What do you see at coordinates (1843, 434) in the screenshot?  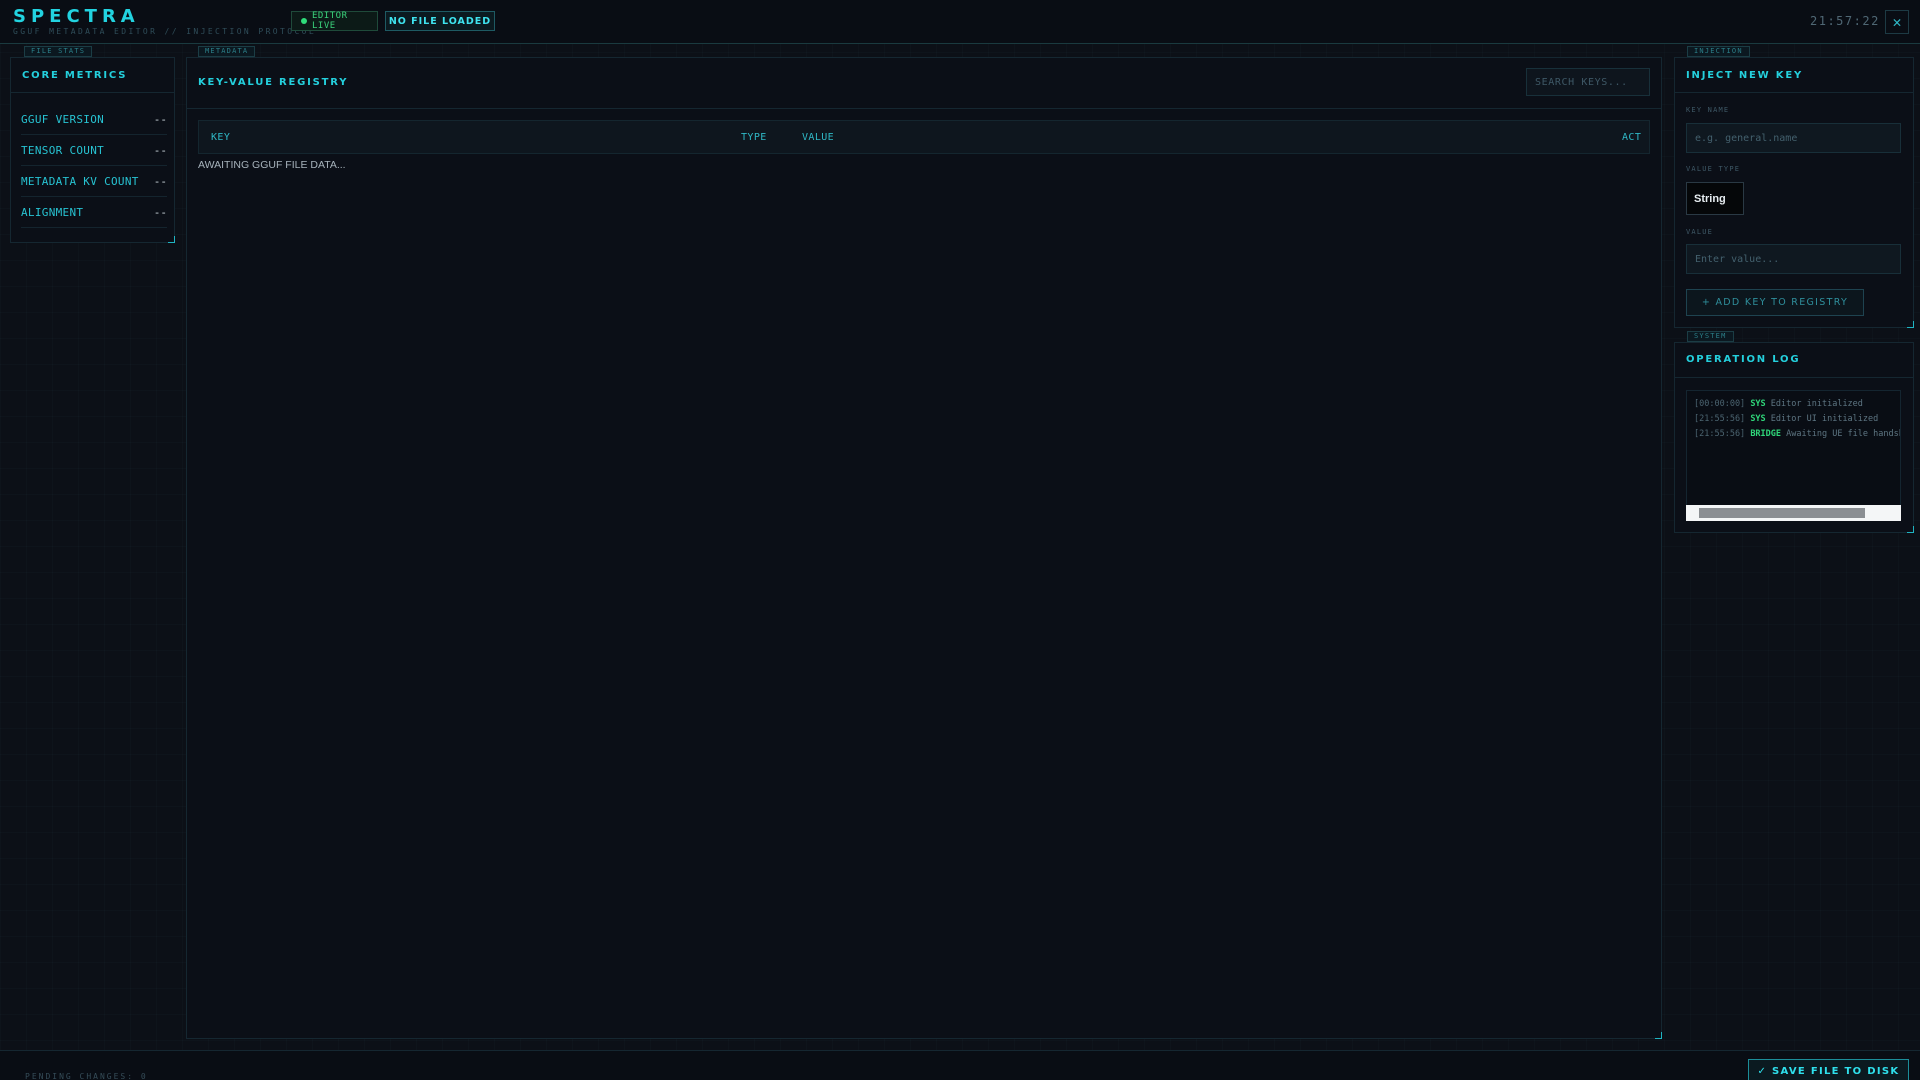 I see `log-message: Awaiting UE file handshake` at bounding box center [1843, 434].